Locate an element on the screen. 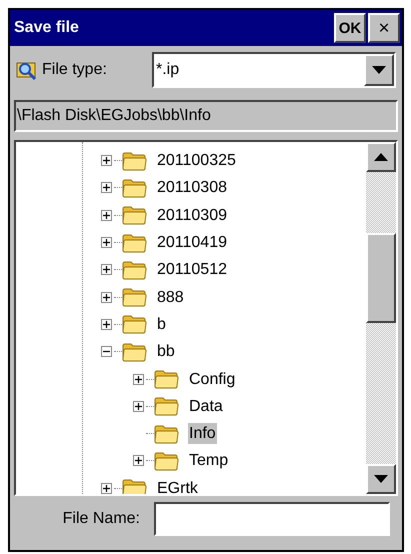 The height and width of the screenshot is (554, 411). window-title: Save file is located at coordinates (47, 28).